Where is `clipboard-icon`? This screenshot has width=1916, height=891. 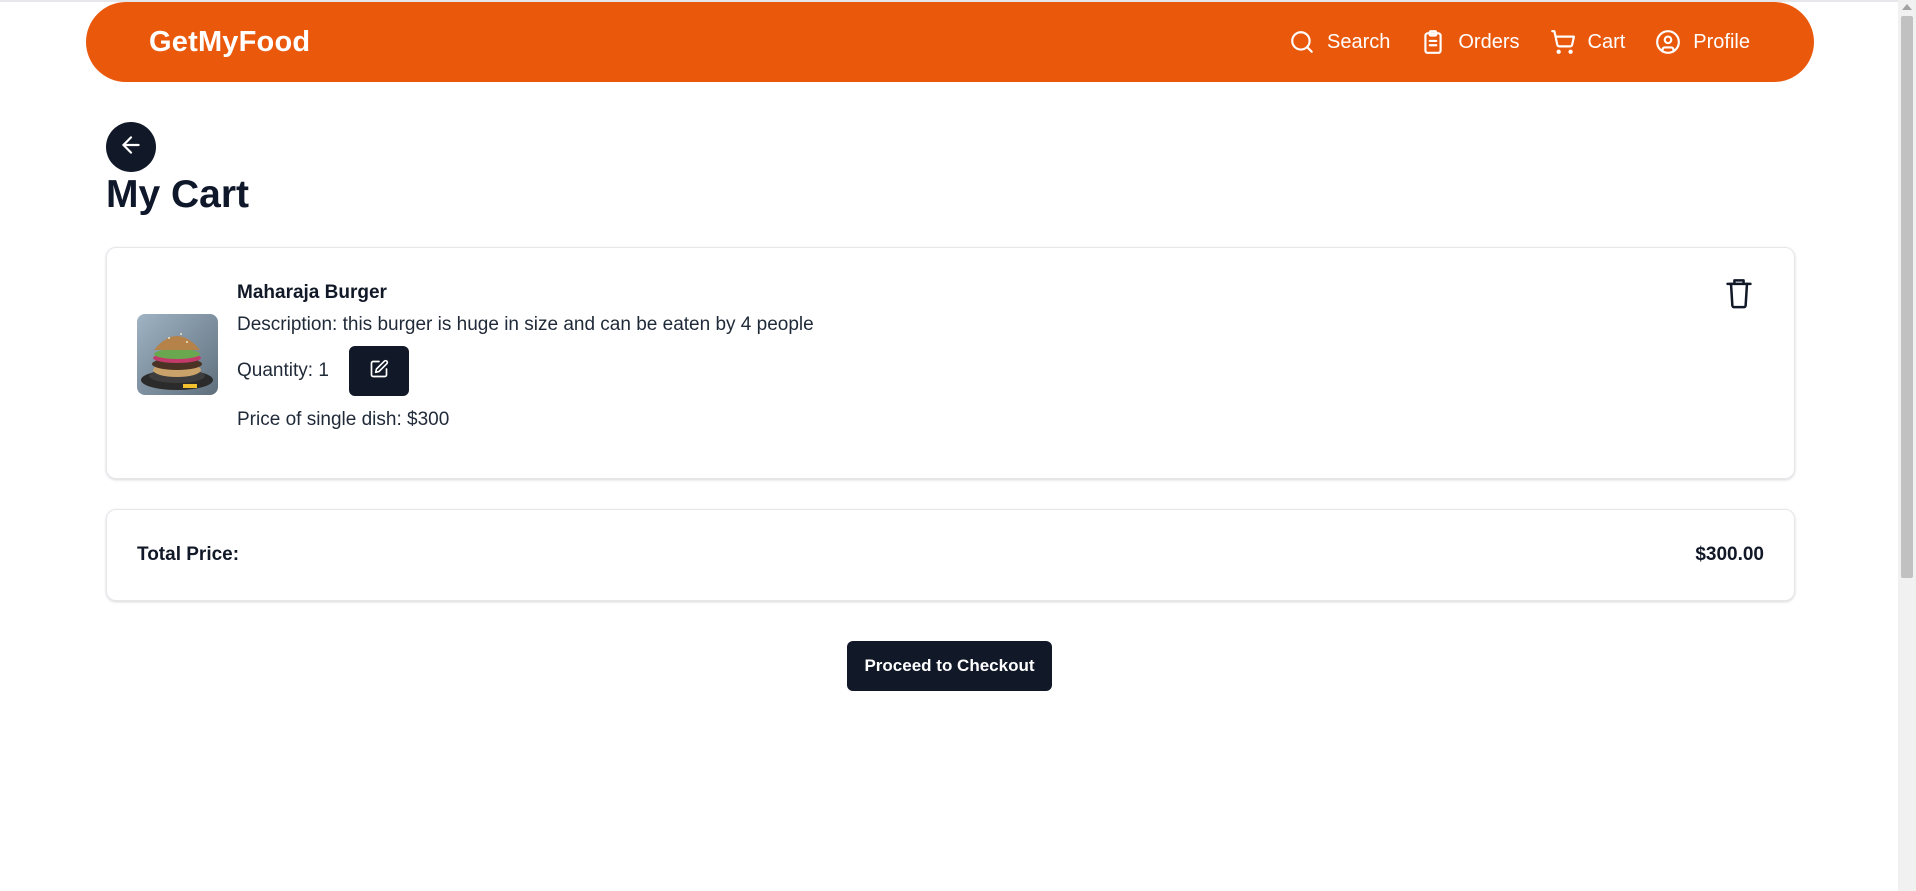
clipboard-icon is located at coordinates (1433, 42).